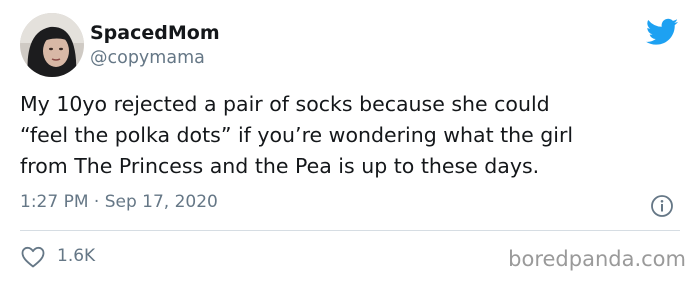 This screenshot has height=284, width=700. Describe the element at coordinates (662, 32) in the screenshot. I see `twitter-bird-icon` at that location.